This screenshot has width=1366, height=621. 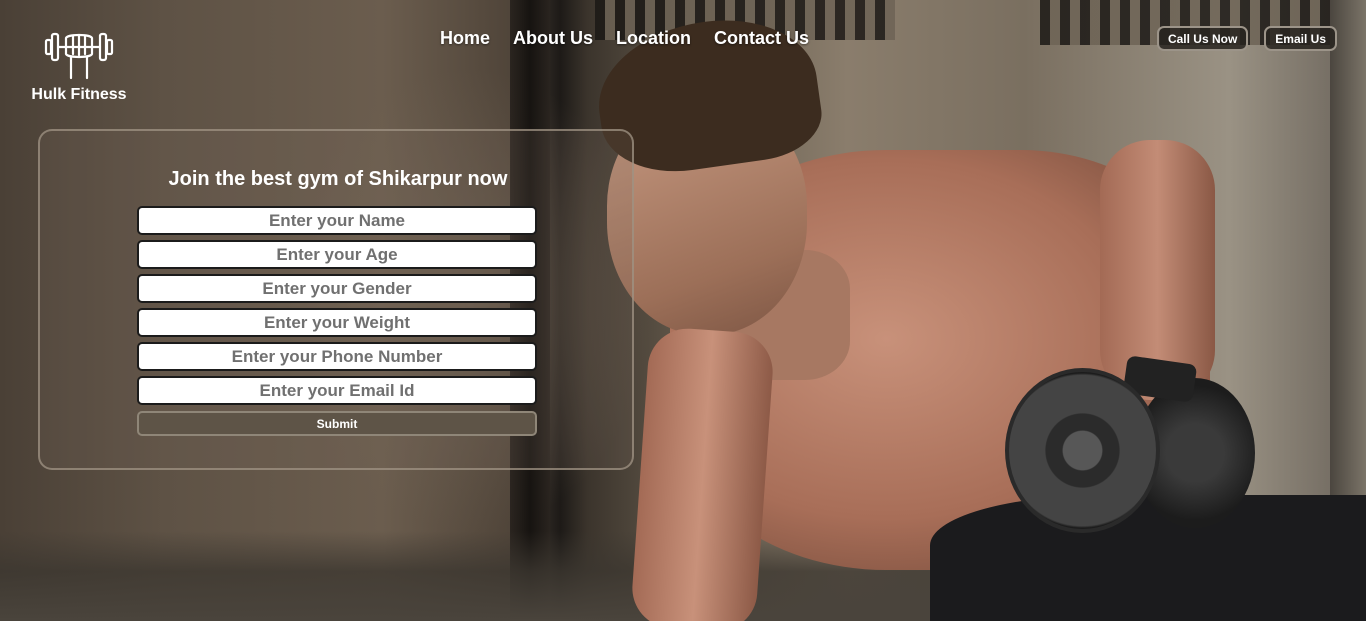 I want to click on background-wall, so click(x=1348, y=310).